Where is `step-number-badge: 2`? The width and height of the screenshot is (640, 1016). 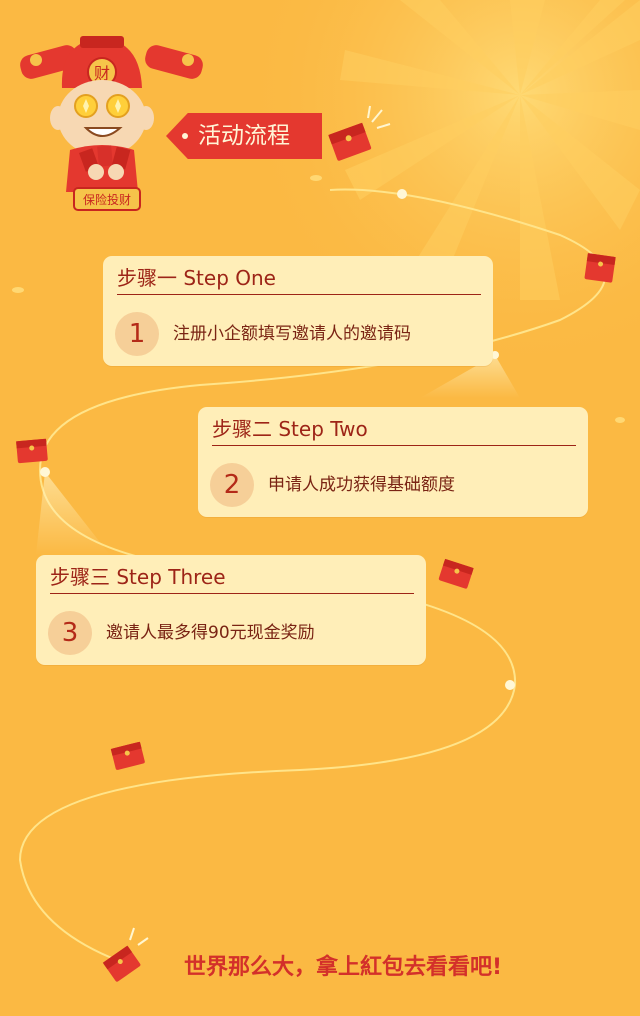
step-number-badge: 2 is located at coordinates (232, 485).